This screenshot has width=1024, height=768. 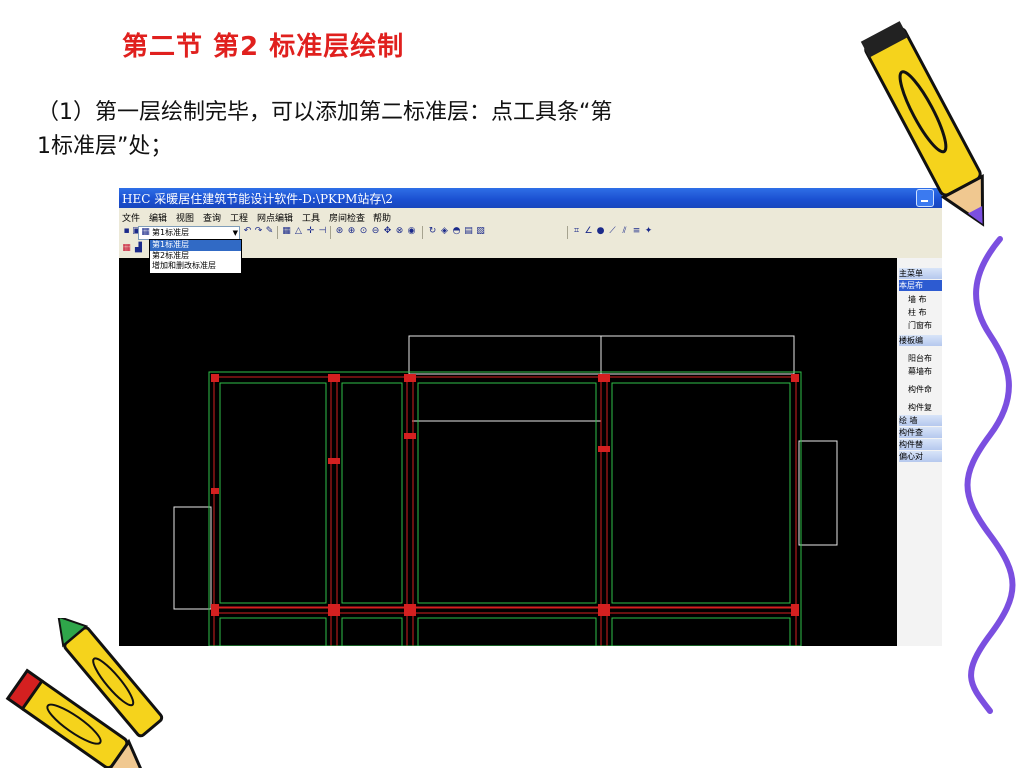 What do you see at coordinates (432, 231) in the screenshot?
I see `rotate-icon: ↻` at bounding box center [432, 231].